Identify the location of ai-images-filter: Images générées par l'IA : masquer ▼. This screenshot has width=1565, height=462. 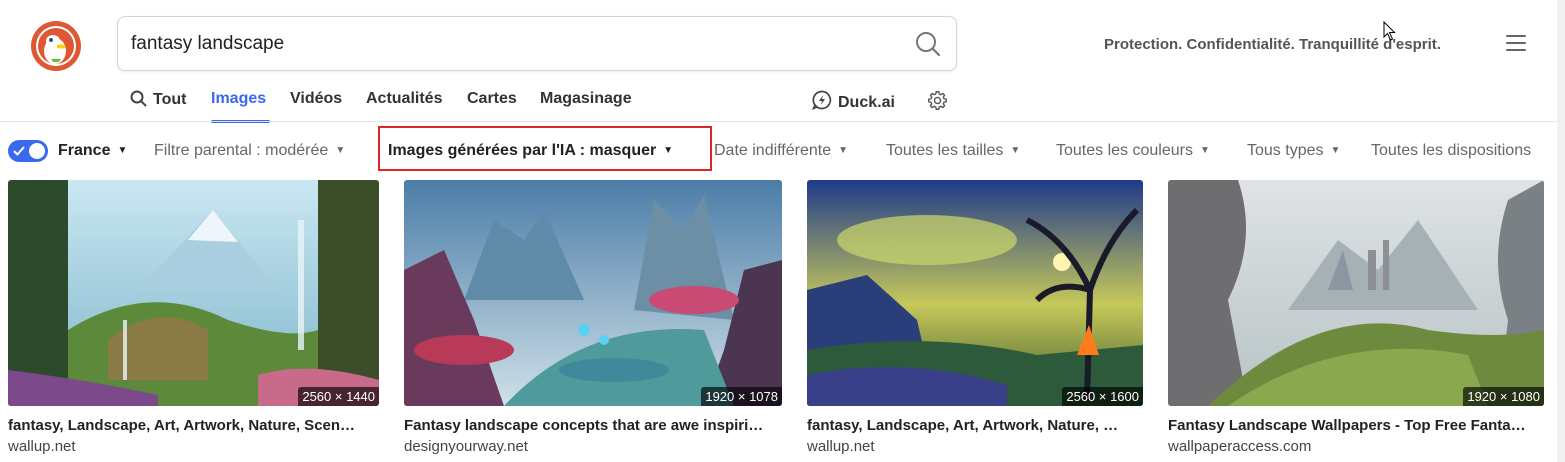
(530, 151).